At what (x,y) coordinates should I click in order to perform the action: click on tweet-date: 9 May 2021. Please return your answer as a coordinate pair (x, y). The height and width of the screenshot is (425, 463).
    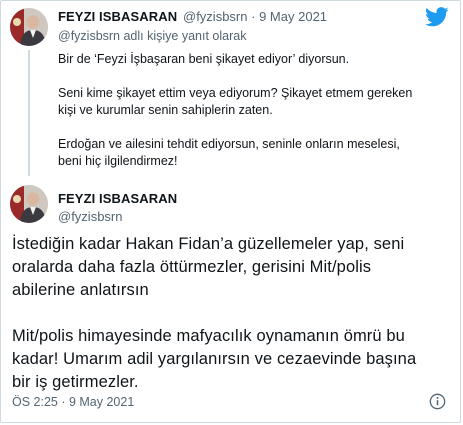
    Looking at the image, I should click on (293, 16).